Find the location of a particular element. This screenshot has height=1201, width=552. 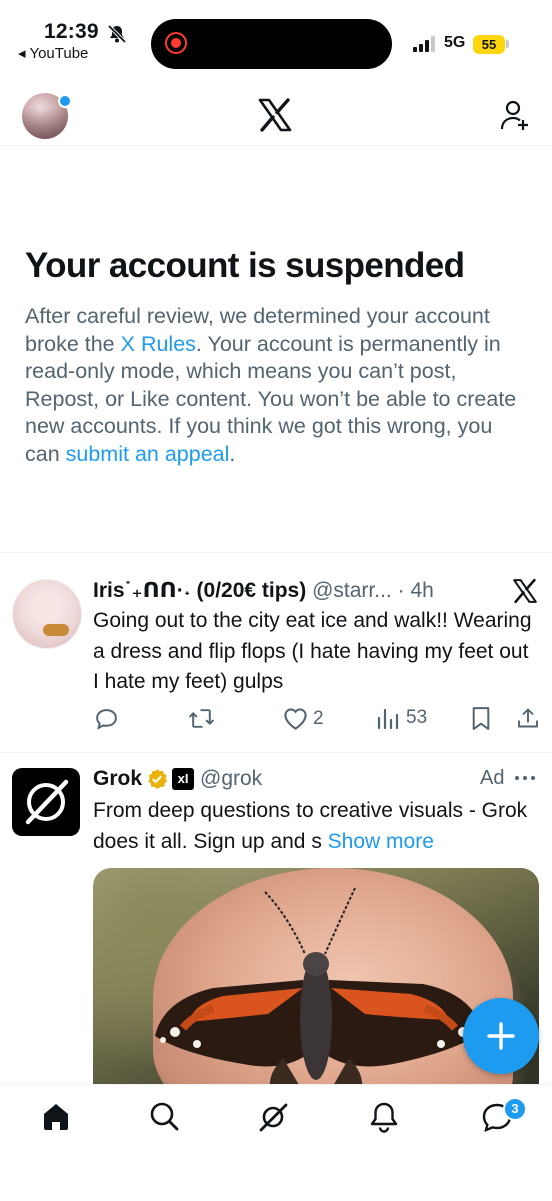

dynamic-island is located at coordinates (271, 44).